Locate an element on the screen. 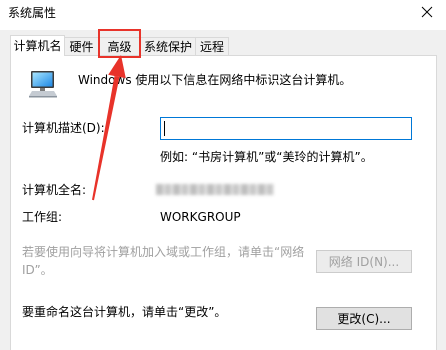  close-button is located at coordinates (427, 12).